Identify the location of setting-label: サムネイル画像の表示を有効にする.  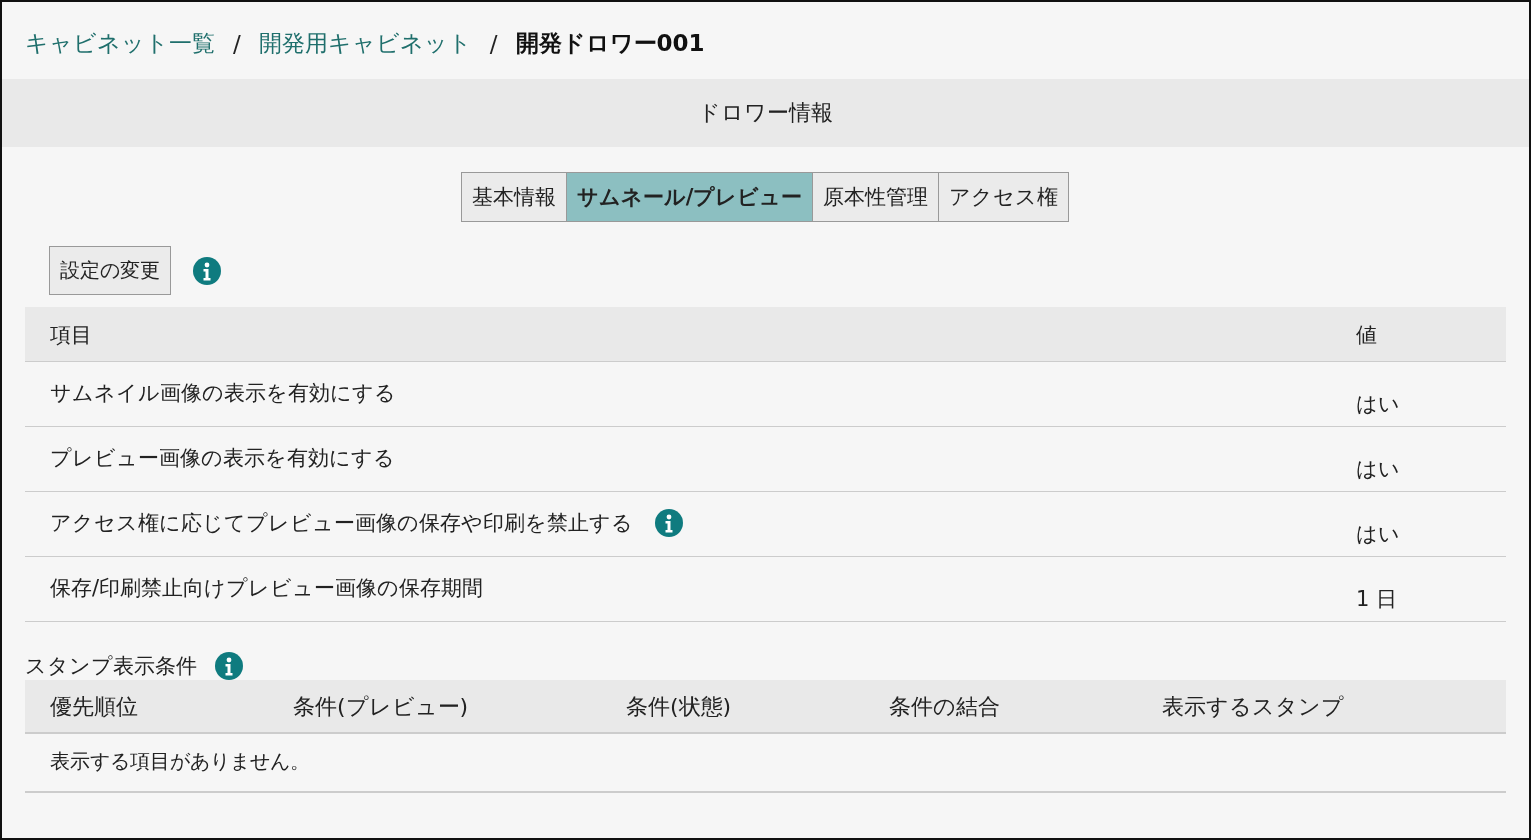
(223, 393).